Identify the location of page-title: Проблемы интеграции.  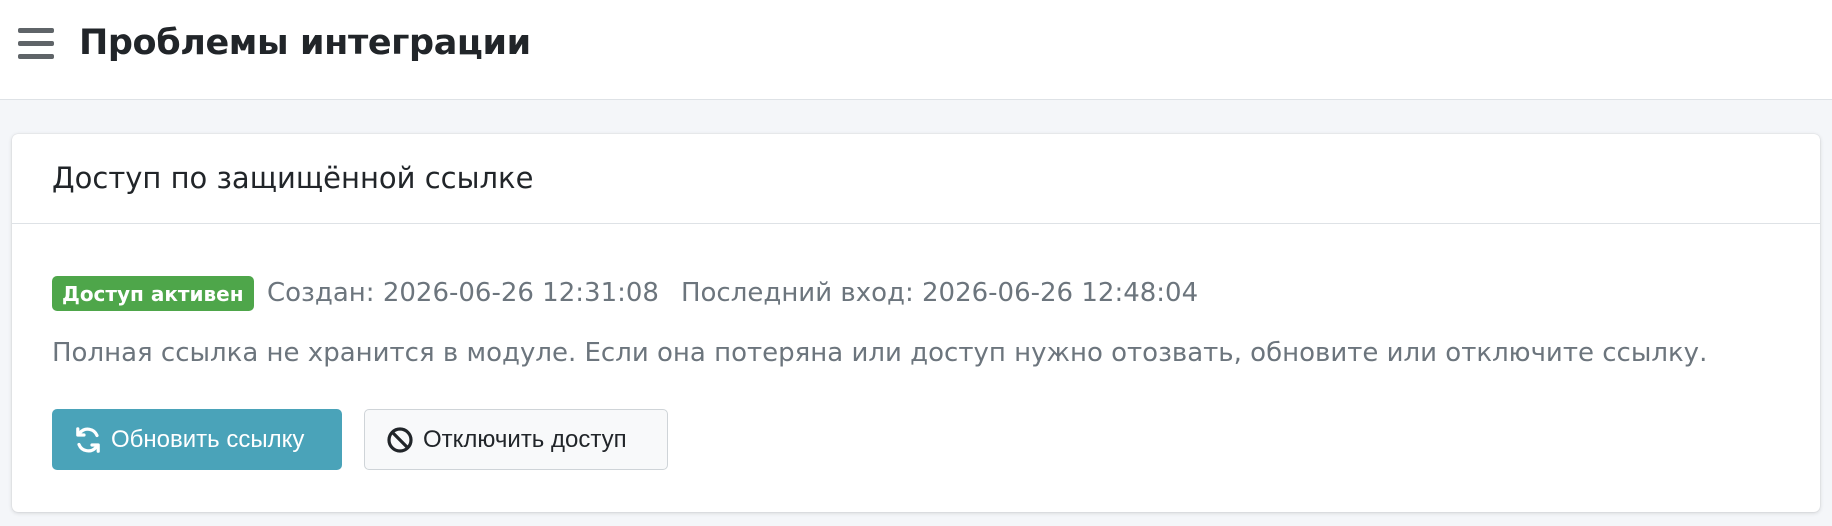
(305, 43).